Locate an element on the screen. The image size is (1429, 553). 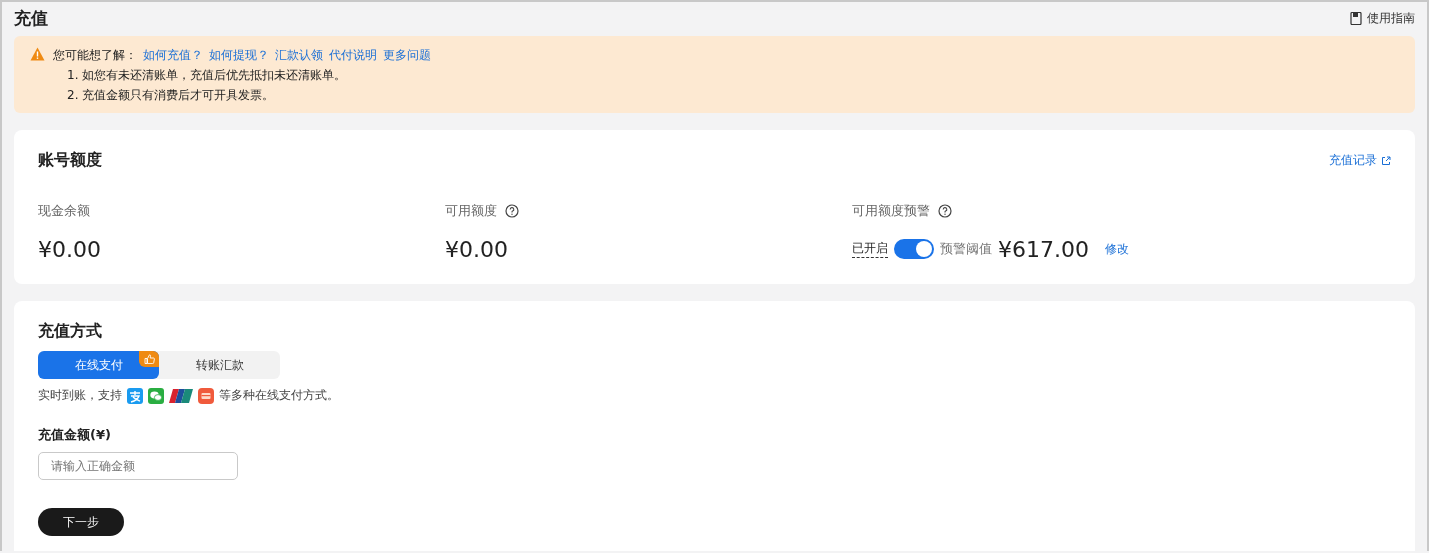
notice-text: 1. 如您有未还清账单，充值后优先抵扣未还清账单。 is located at coordinates (207, 75).